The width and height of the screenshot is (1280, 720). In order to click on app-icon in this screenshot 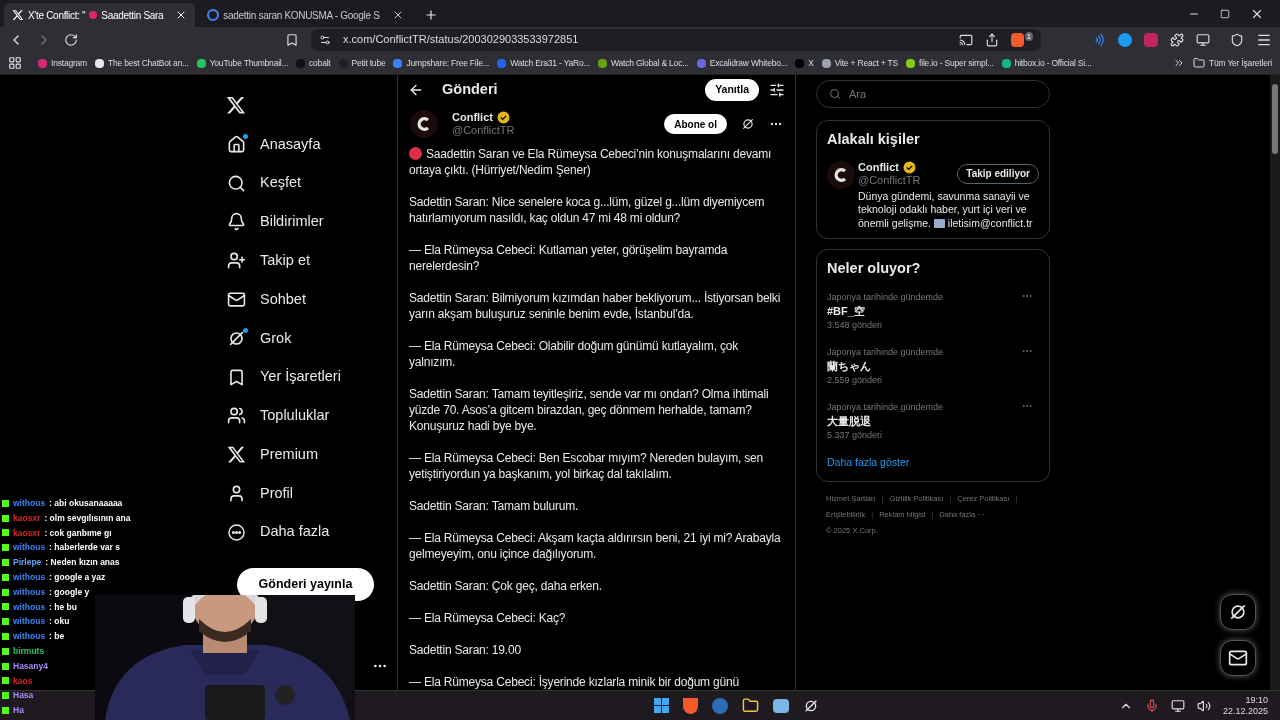, I will do `click(780, 705)`.